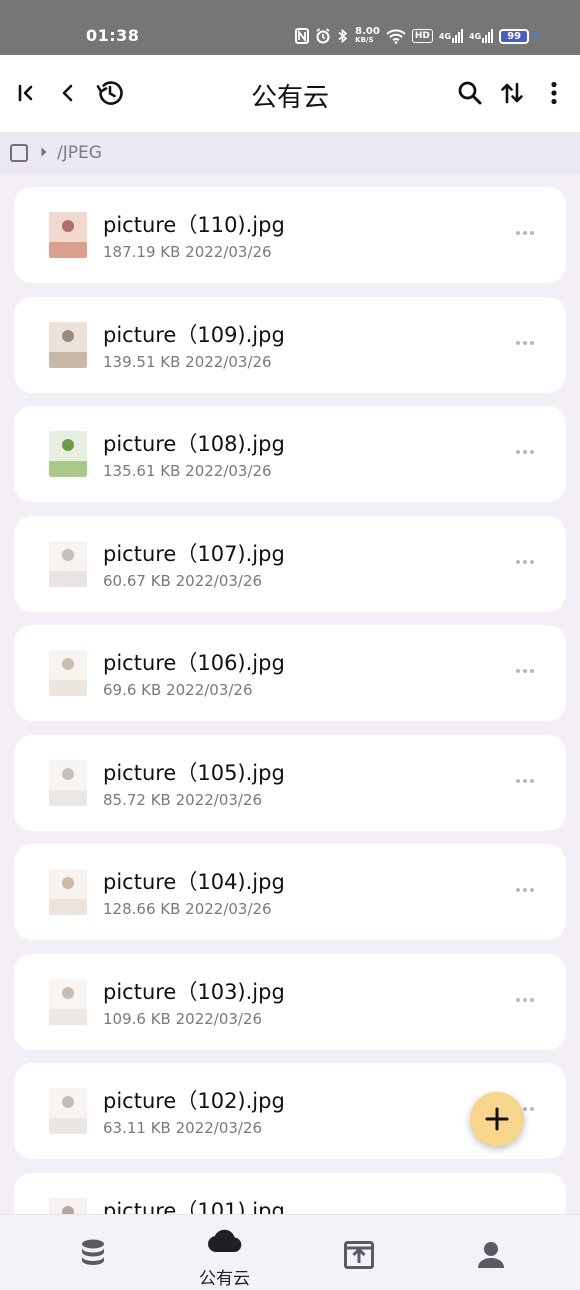 This screenshot has height=1290, width=580. I want to click on signal-1-icon: 4G, so click(451, 36).